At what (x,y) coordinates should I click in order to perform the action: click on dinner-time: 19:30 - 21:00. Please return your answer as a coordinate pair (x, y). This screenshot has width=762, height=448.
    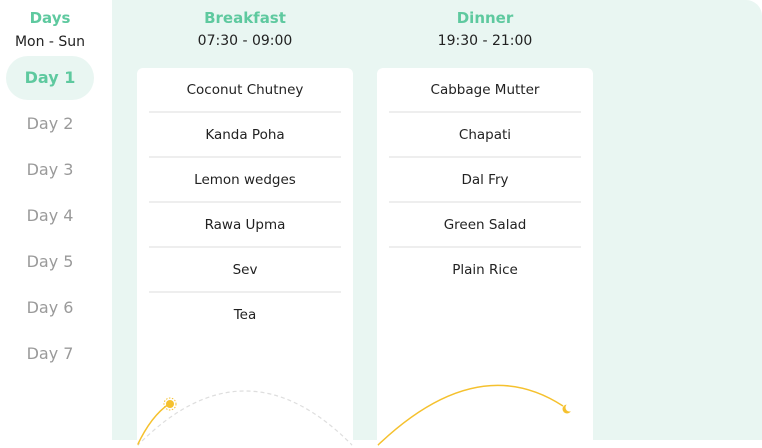
    Looking at the image, I should click on (485, 41).